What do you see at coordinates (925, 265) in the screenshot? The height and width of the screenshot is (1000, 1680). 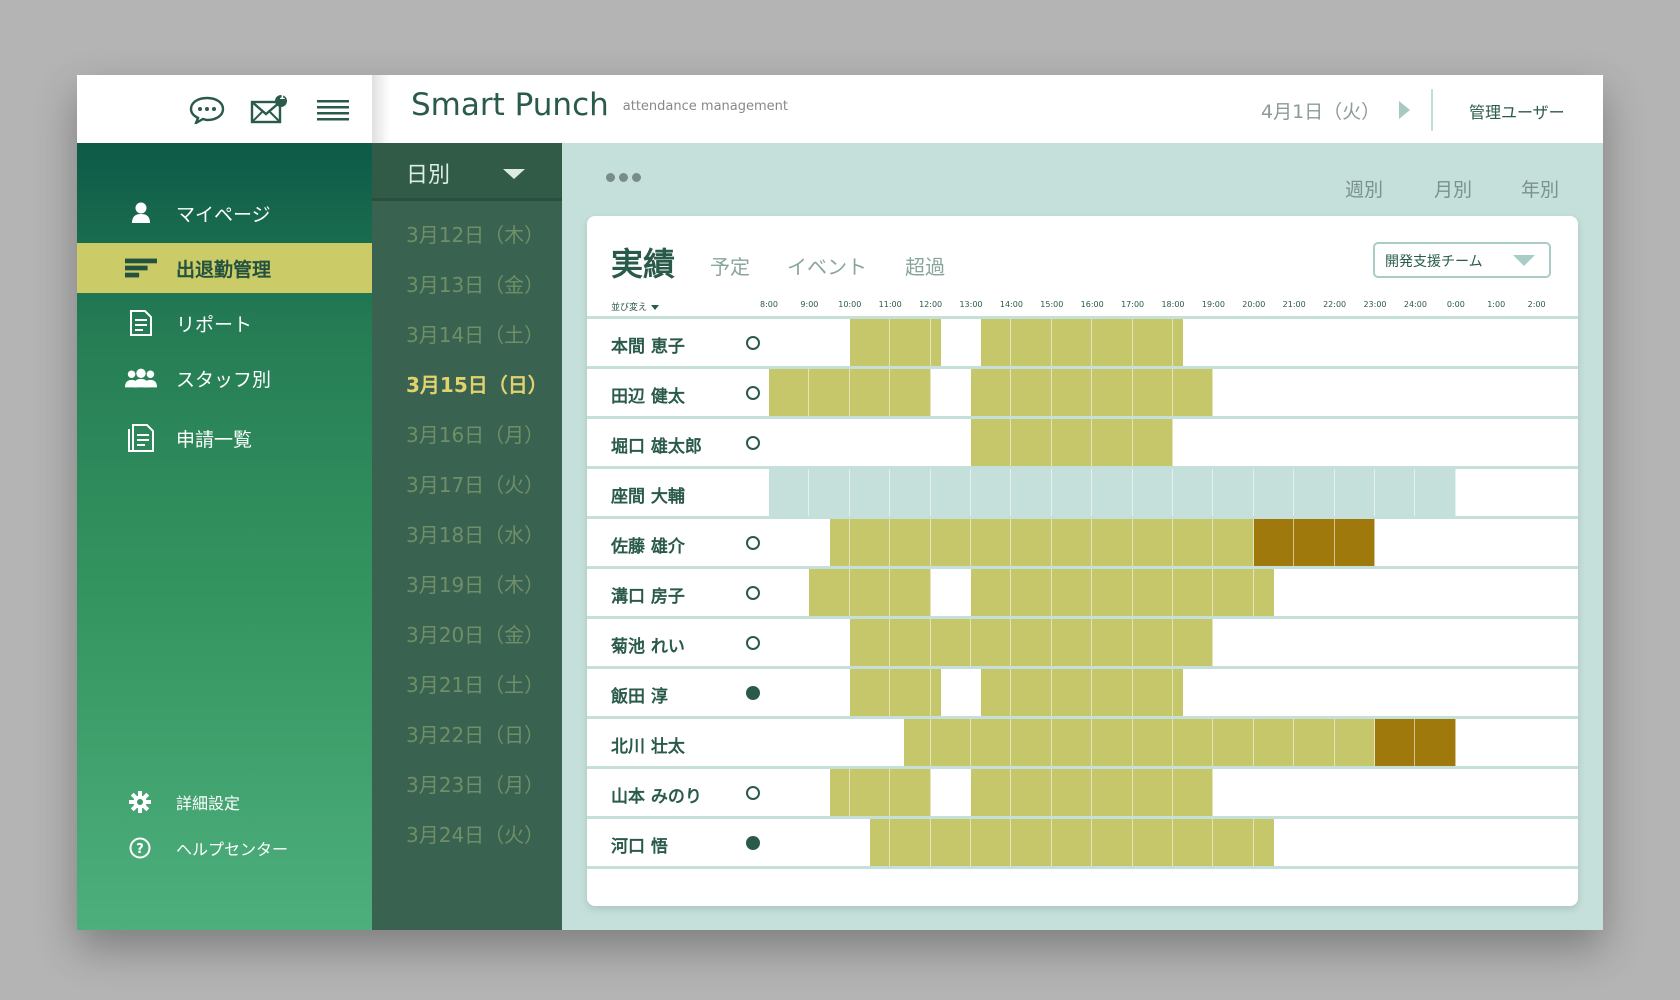 I see `tab-overtime: 超過` at bounding box center [925, 265].